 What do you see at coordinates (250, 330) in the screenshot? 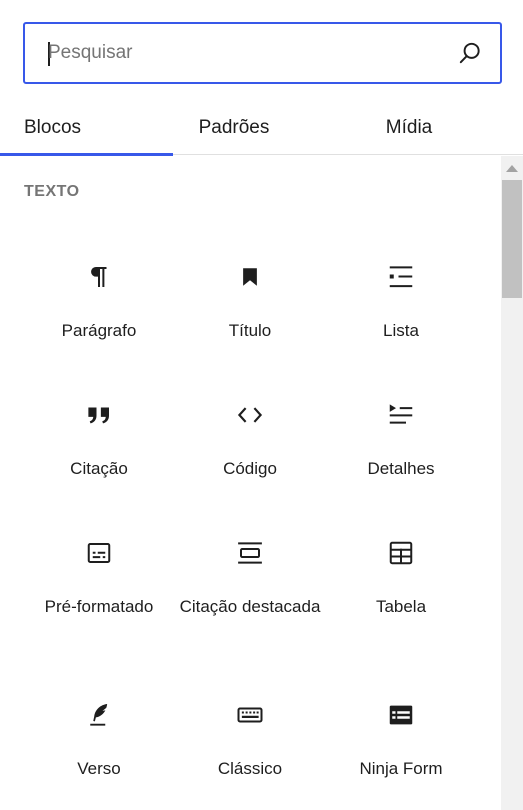
I see `block-label: Título` at bounding box center [250, 330].